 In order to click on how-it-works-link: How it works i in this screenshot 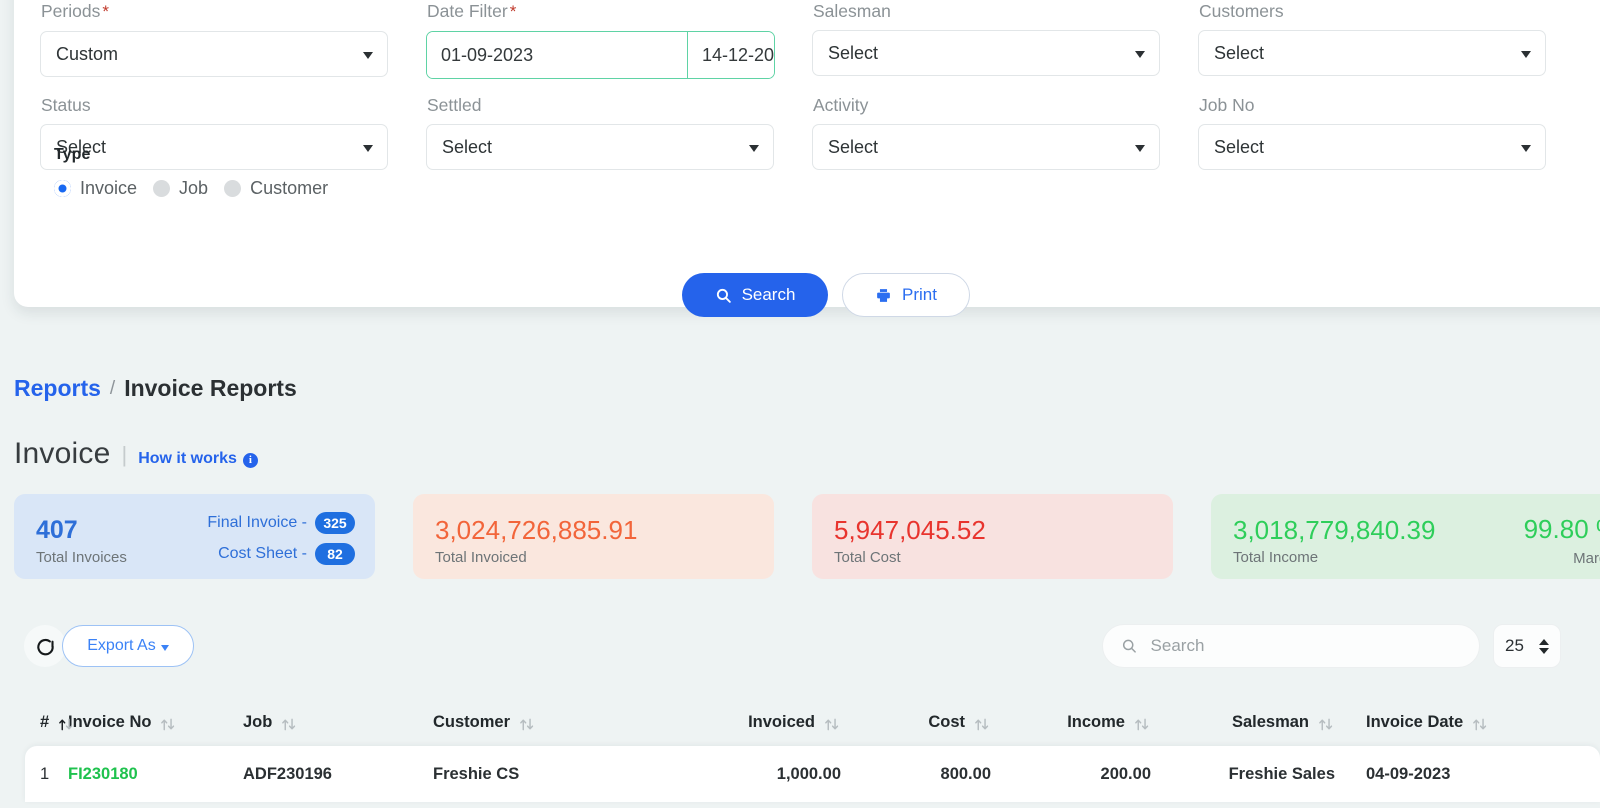, I will do `click(198, 459)`.